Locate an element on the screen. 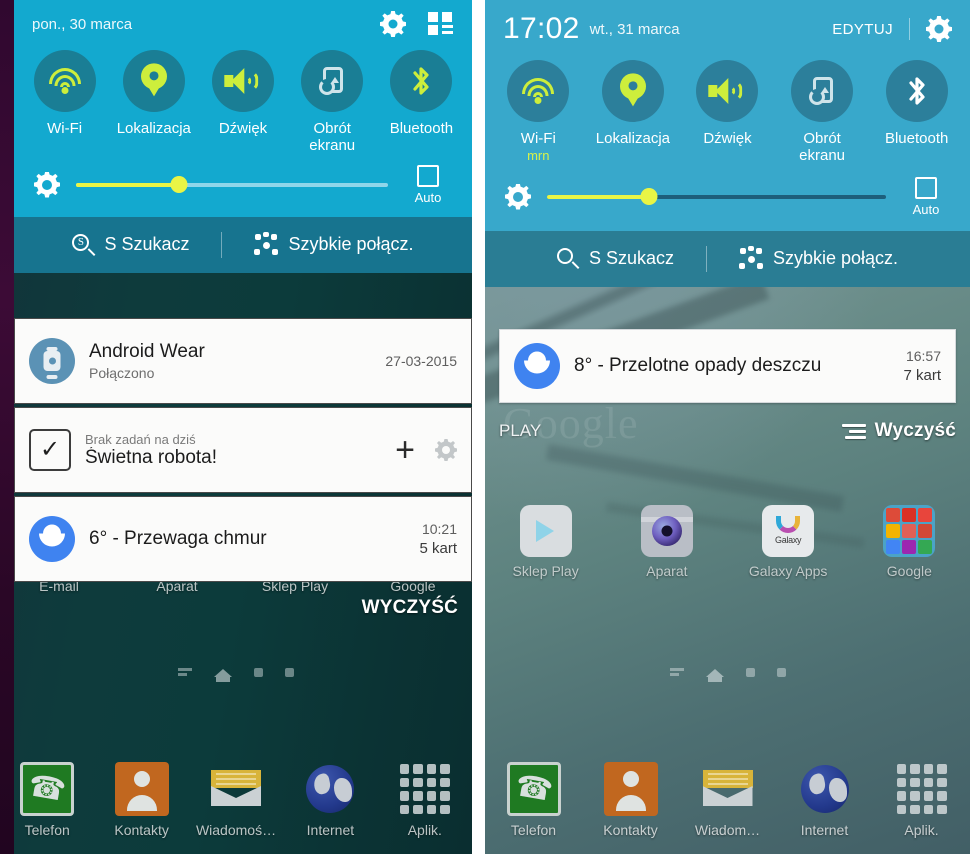 Image resolution: width=970 pixels, height=854 pixels. google-folder-icon is located at coordinates (909, 531).